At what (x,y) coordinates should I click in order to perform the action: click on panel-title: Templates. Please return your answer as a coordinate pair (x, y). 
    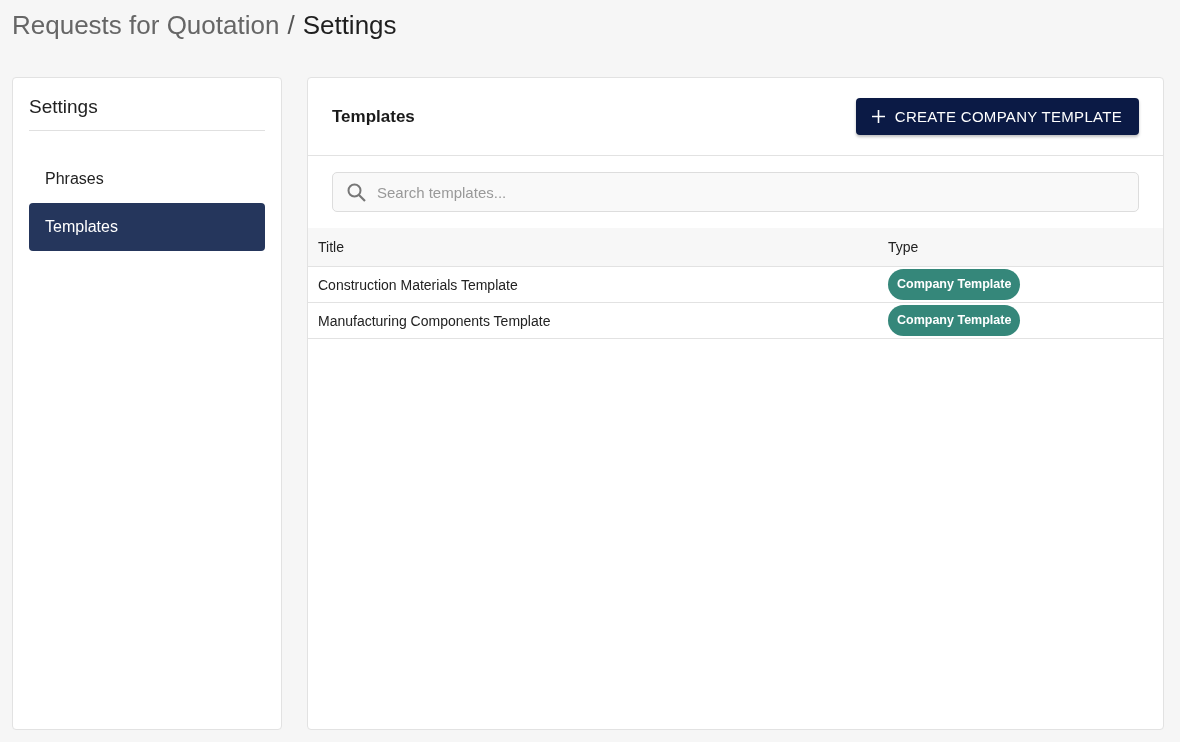
    Looking at the image, I should click on (373, 116).